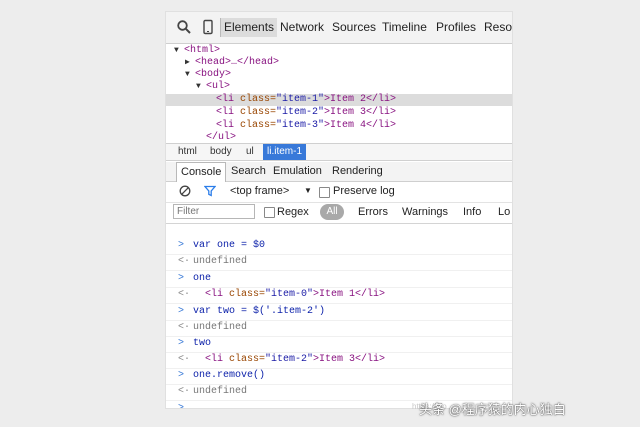  What do you see at coordinates (404, 27) in the screenshot?
I see `tab-timeline: Timeline` at bounding box center [404, 27].